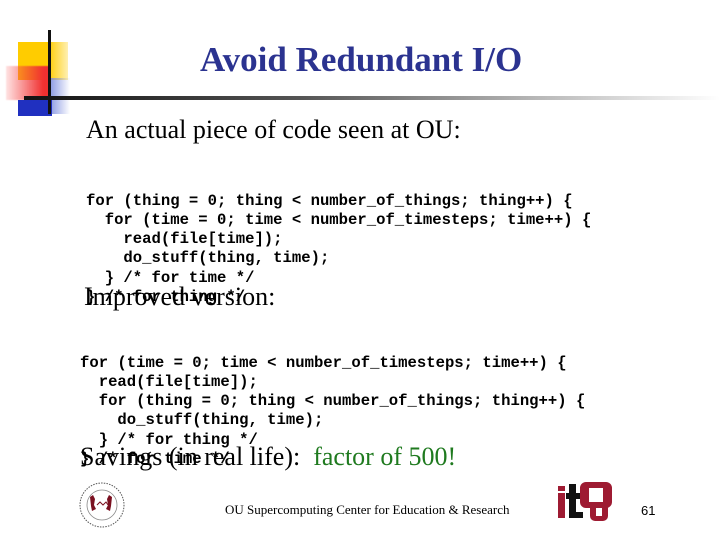 Image resolution: width=720 pixels, height=540 pixels. I want to click on slide-title: Avoid Redundant I/O, so click(361, 59).